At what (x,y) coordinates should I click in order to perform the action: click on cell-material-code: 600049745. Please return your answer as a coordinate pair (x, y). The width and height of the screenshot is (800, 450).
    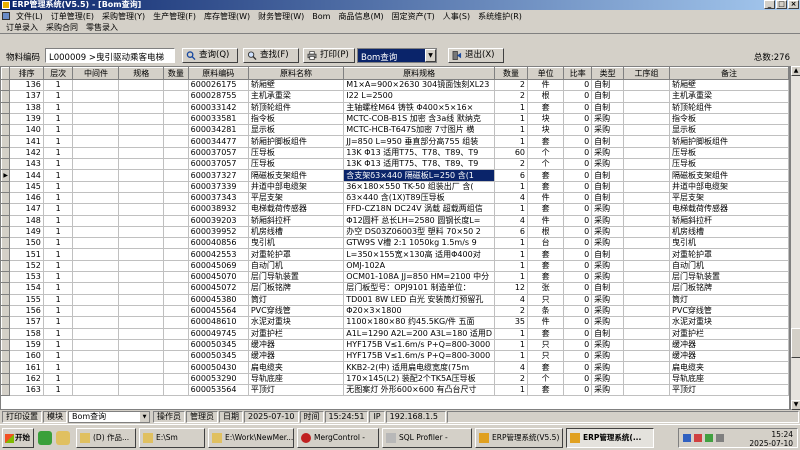
    Looking at the image, I should click on (218, 334).